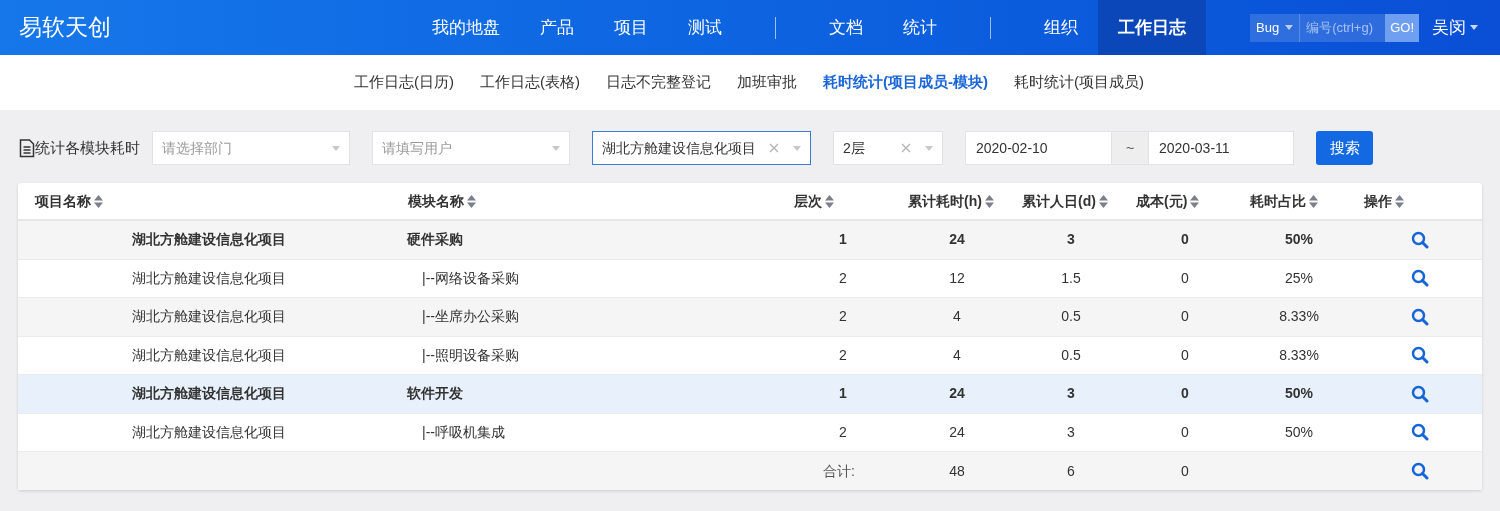 The image size is (1500, 511). What do you see at coordinates (1455, 27) in the screenshot?
I see `user-menu: 吴闵` at bounding box center [1455, 27].